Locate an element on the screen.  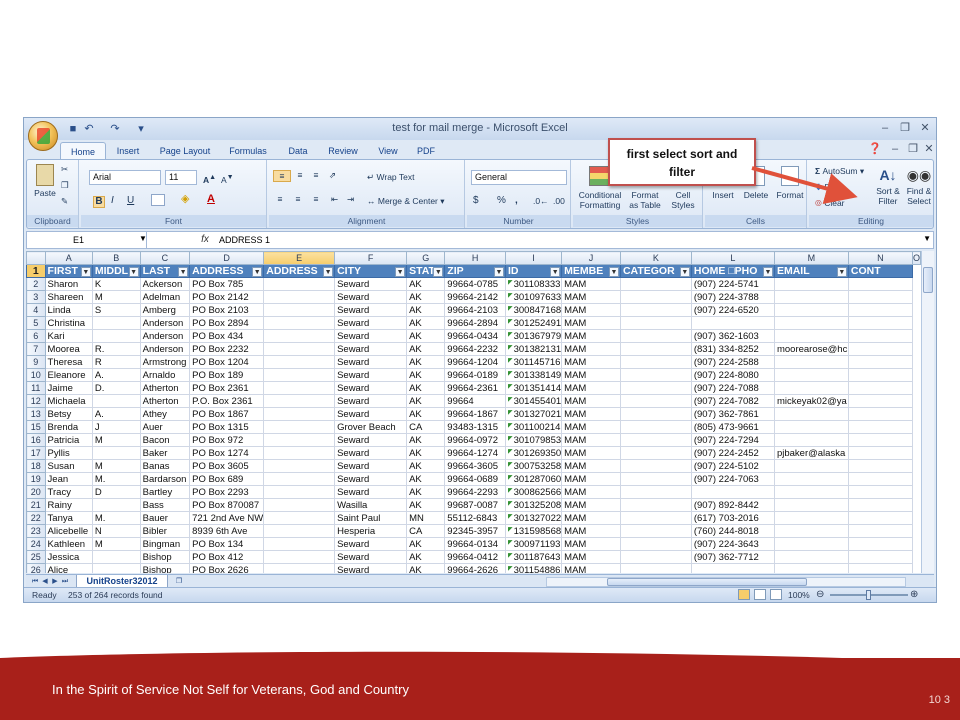
cell: Tanya is located at coordinates (68, 518).